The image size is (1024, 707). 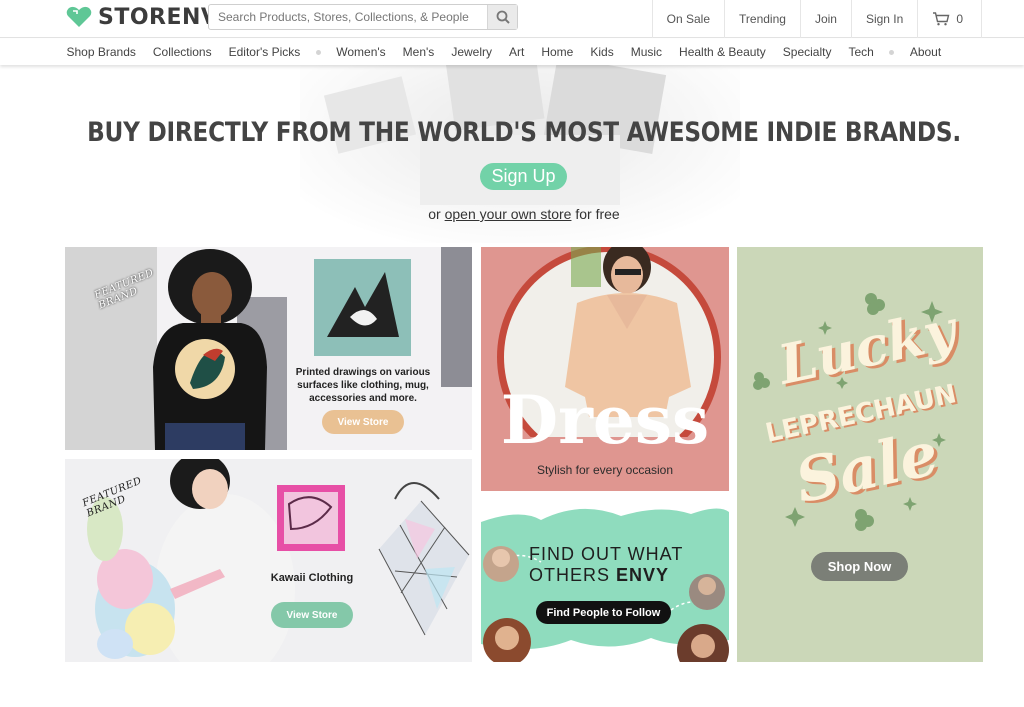 What do you see at coordinates (101, 52) in the screenshot?
I see `nav-shop-brands: Shop Brands` at bounding box center [101, 52].